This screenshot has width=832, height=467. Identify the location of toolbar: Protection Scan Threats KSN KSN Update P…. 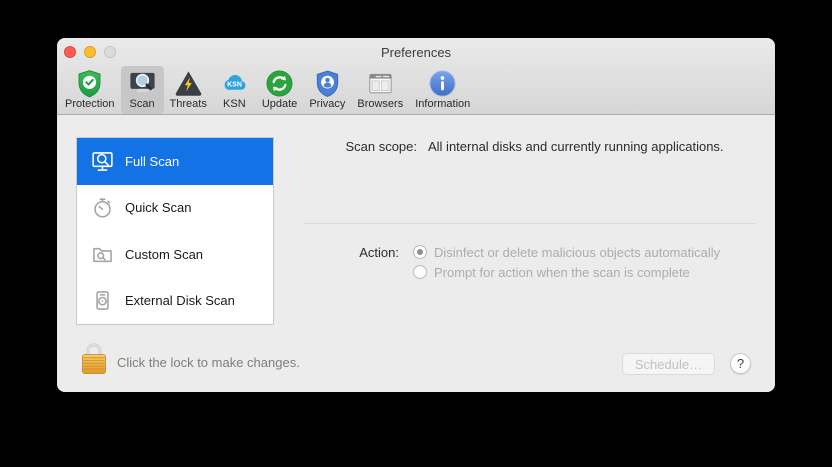
(416, 90).